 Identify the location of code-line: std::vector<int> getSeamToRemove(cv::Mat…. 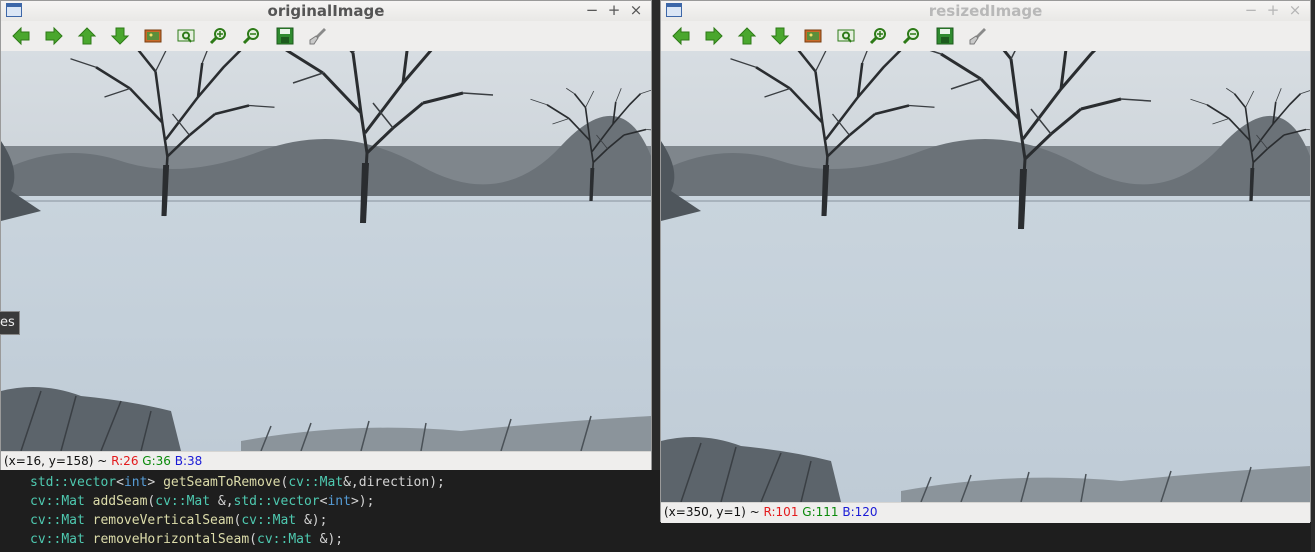
(237, 482).